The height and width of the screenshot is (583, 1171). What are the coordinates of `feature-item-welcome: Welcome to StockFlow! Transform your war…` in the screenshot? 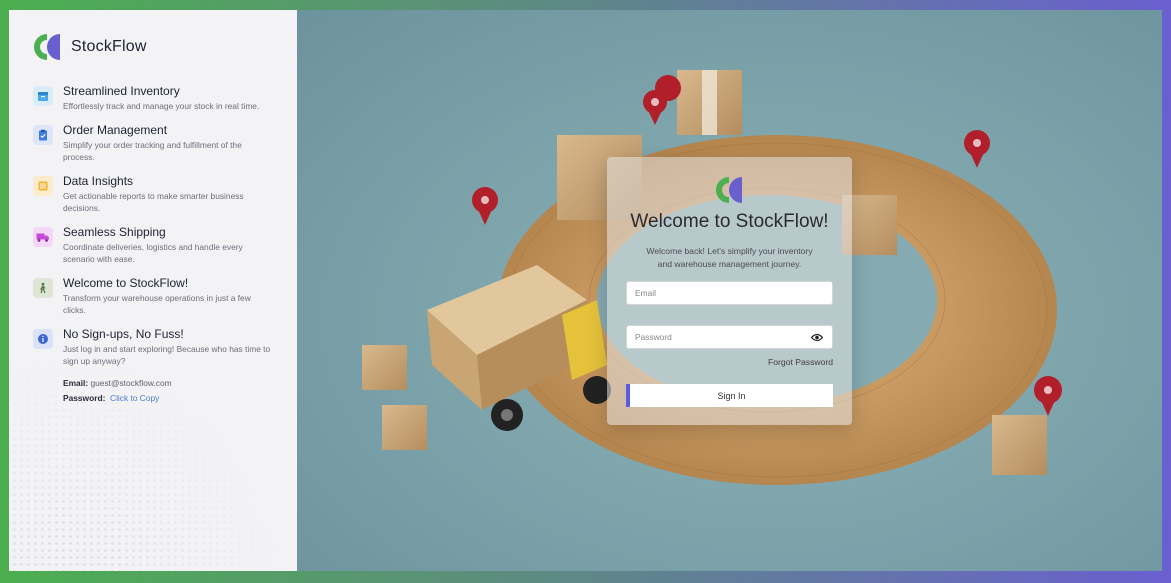 It's located at (154, 296).